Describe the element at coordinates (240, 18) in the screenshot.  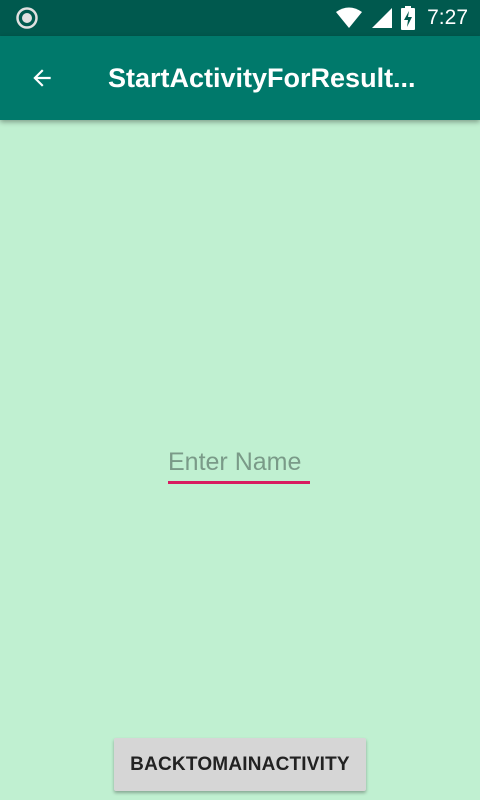
I see `status-bar: 7:27` at that location.